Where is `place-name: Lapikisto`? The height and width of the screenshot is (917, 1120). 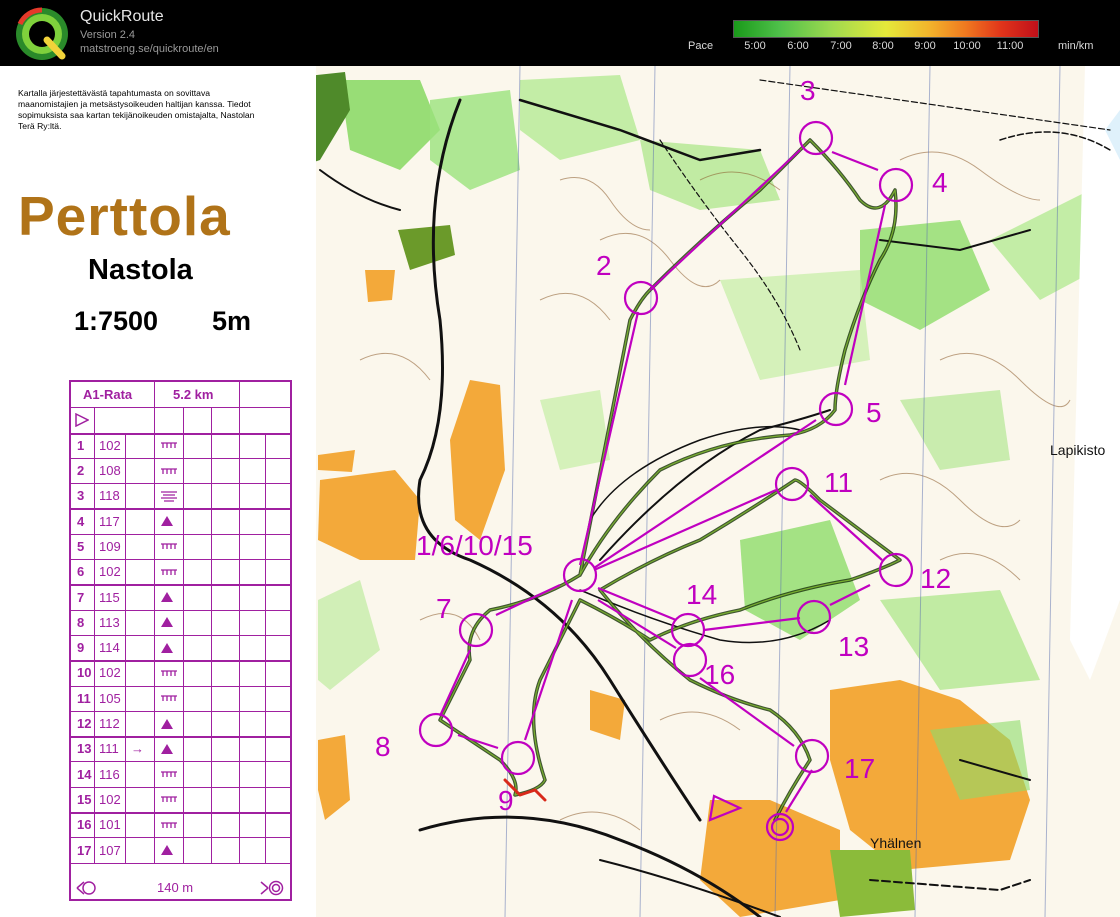
place-name: Lapikisto is located at coordinates (1077, 450).